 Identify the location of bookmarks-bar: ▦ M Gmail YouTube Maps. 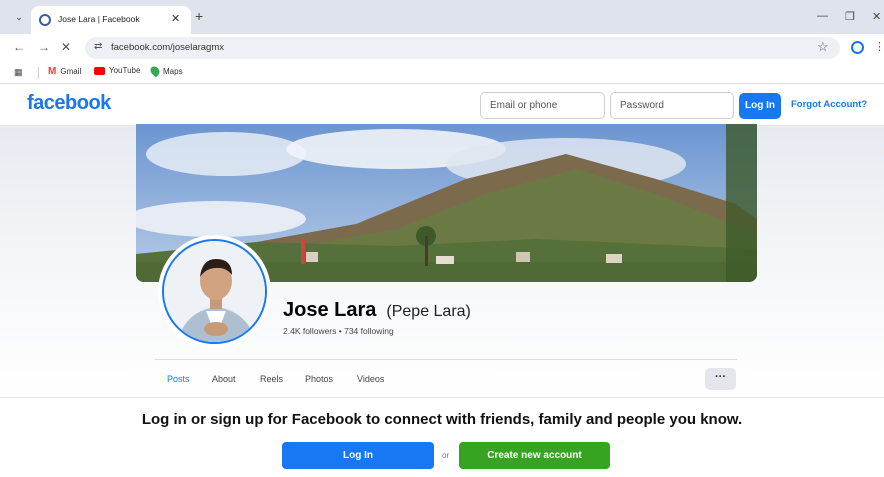
(442, 73).